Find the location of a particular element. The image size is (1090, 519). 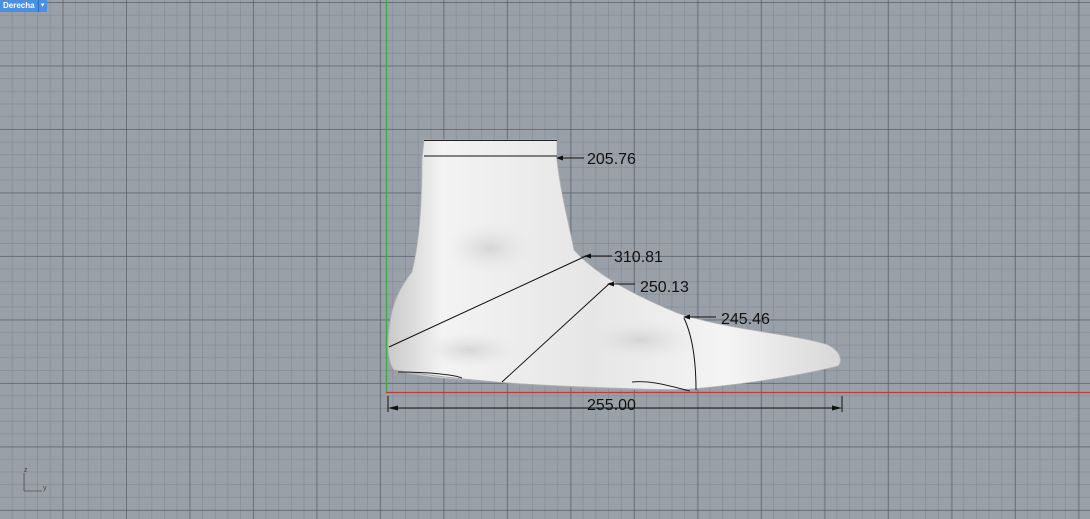

viewport-name: Derecha is located at coordinates (19, 6).